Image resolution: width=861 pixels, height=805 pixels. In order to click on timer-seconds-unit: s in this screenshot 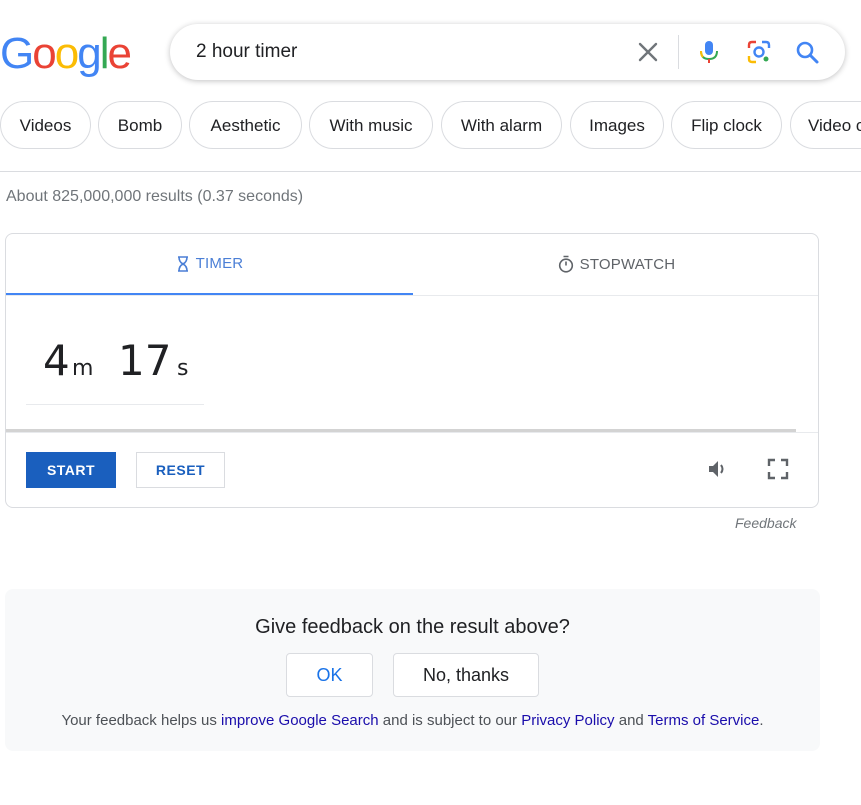, I will do `click(183, 368)`.